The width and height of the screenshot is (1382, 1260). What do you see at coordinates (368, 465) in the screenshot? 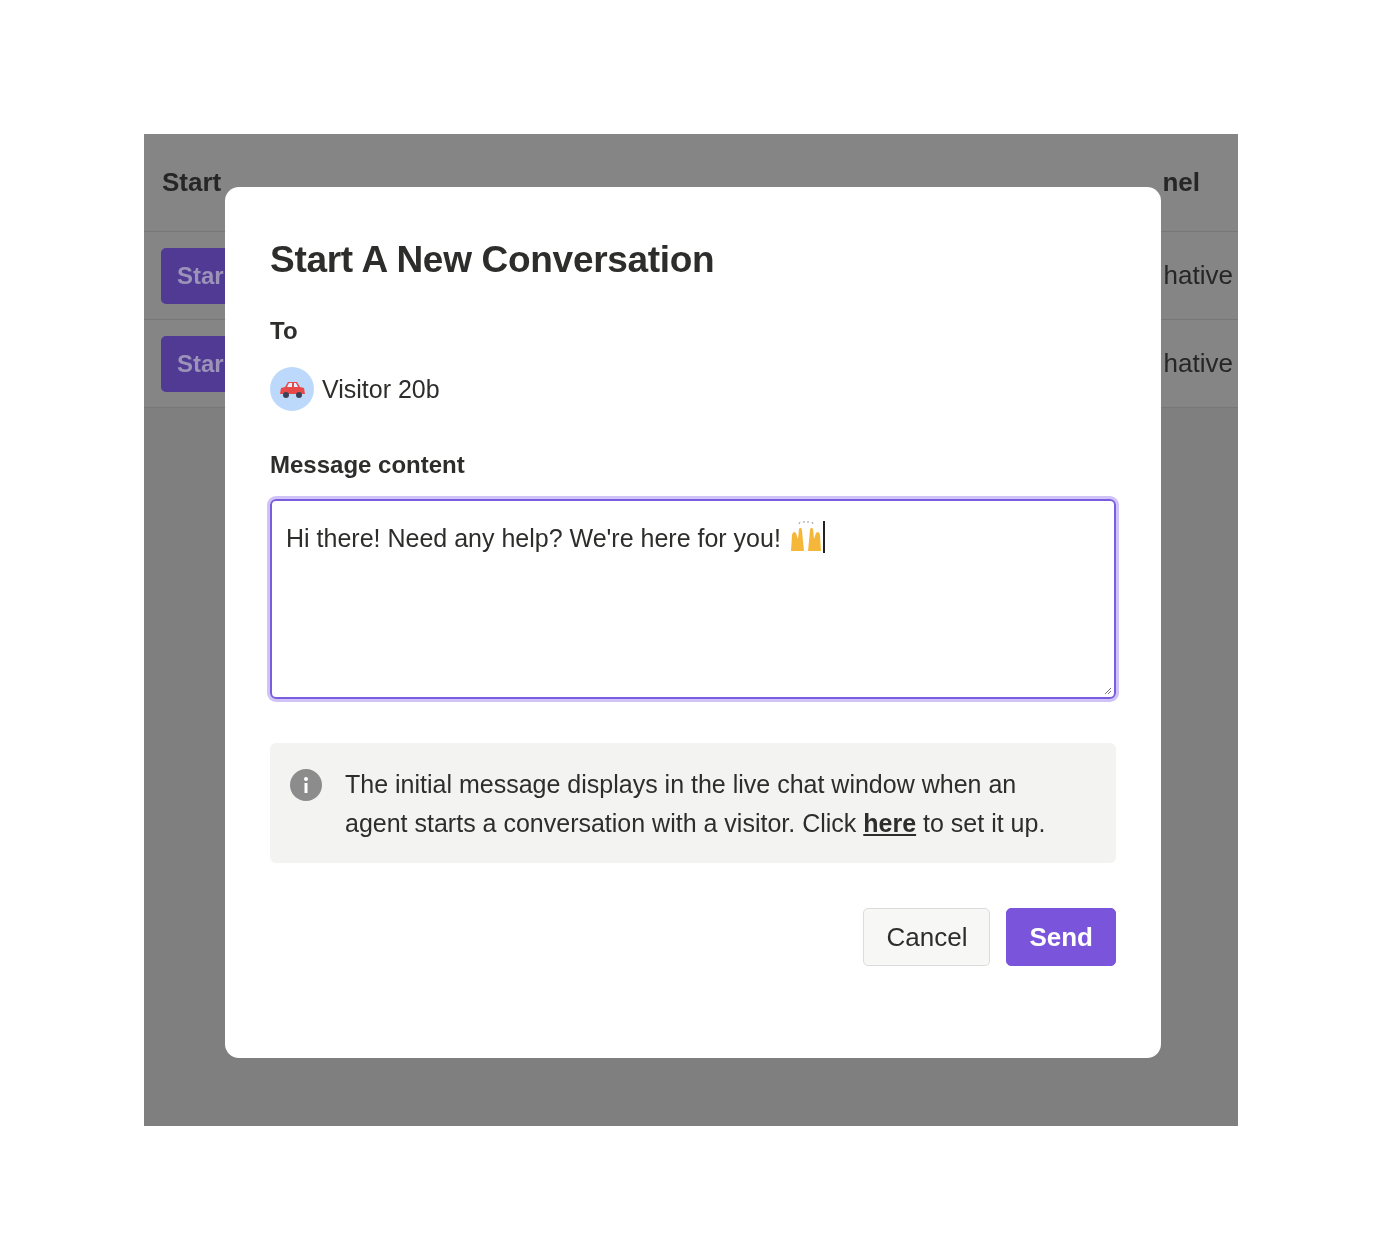
I see `field-label: Message content` at bounding box center [368, 465].